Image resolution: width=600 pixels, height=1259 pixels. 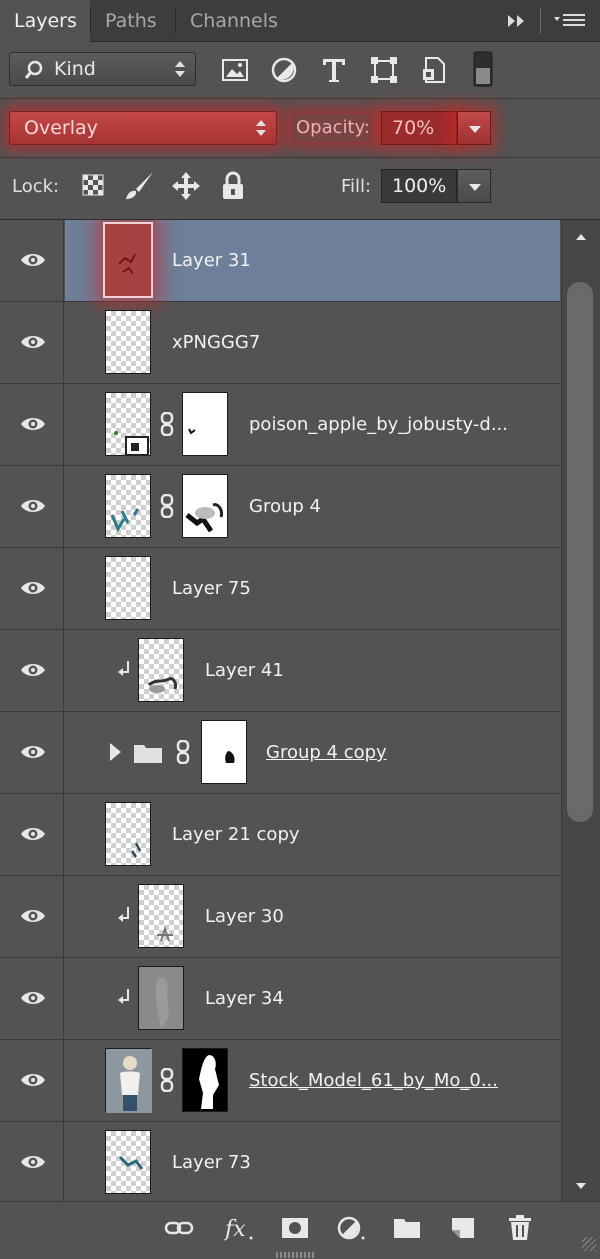 What do you see at coordinates (186, 186) in the screenshot?
I see `lock-move-icon` at bounding box center [186, 186].